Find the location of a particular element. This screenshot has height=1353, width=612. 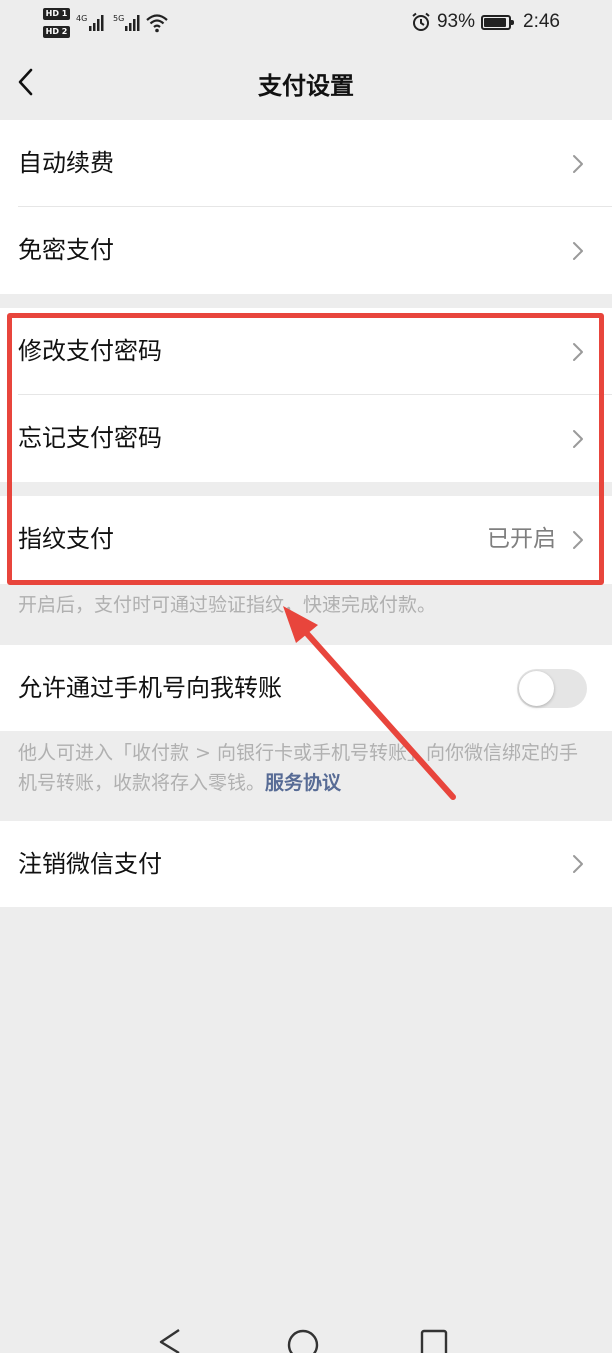

forgot-payment-password-label: 忘记支付密码 is located at coordinates (90, 438).